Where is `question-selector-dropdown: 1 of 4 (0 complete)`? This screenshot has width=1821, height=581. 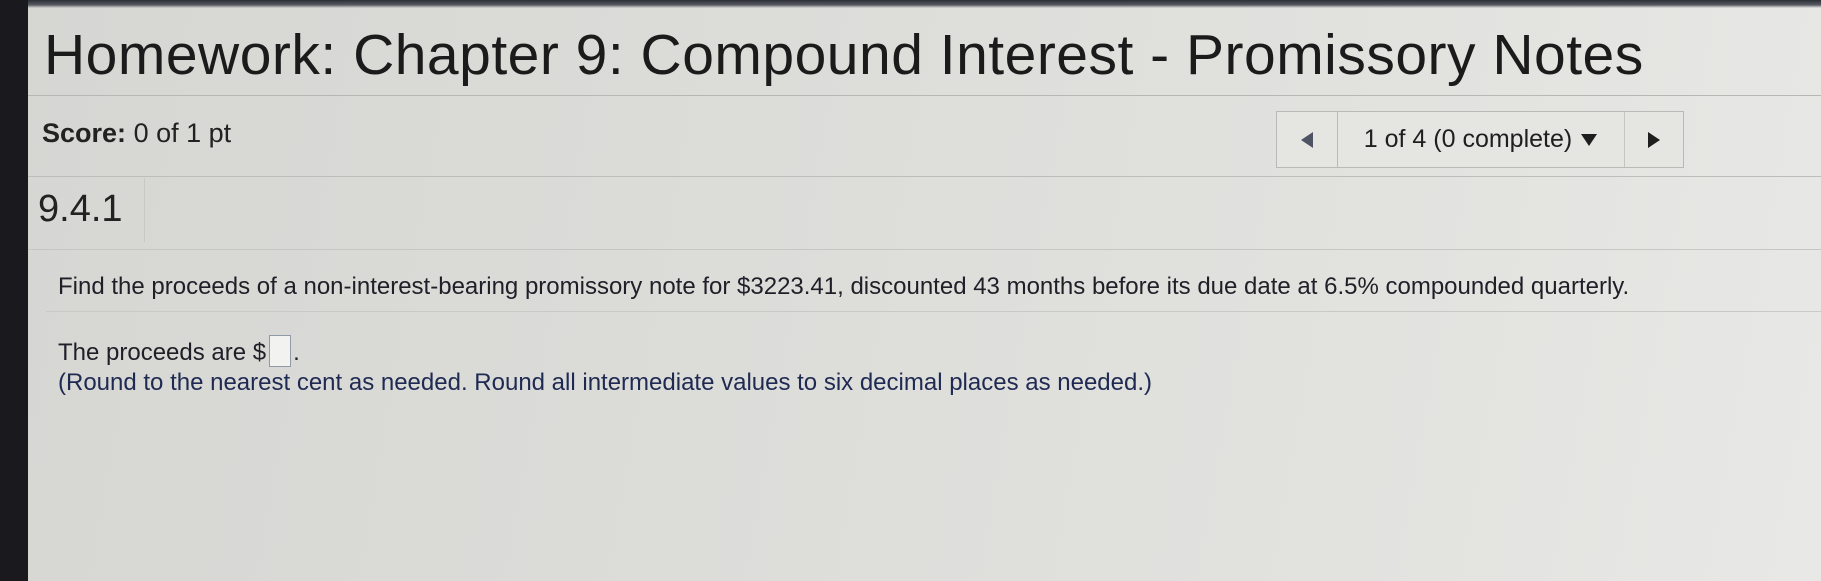
question-selector-dropdown: 1 of 4 (0 complete) is located at coordinates (1481, 139).